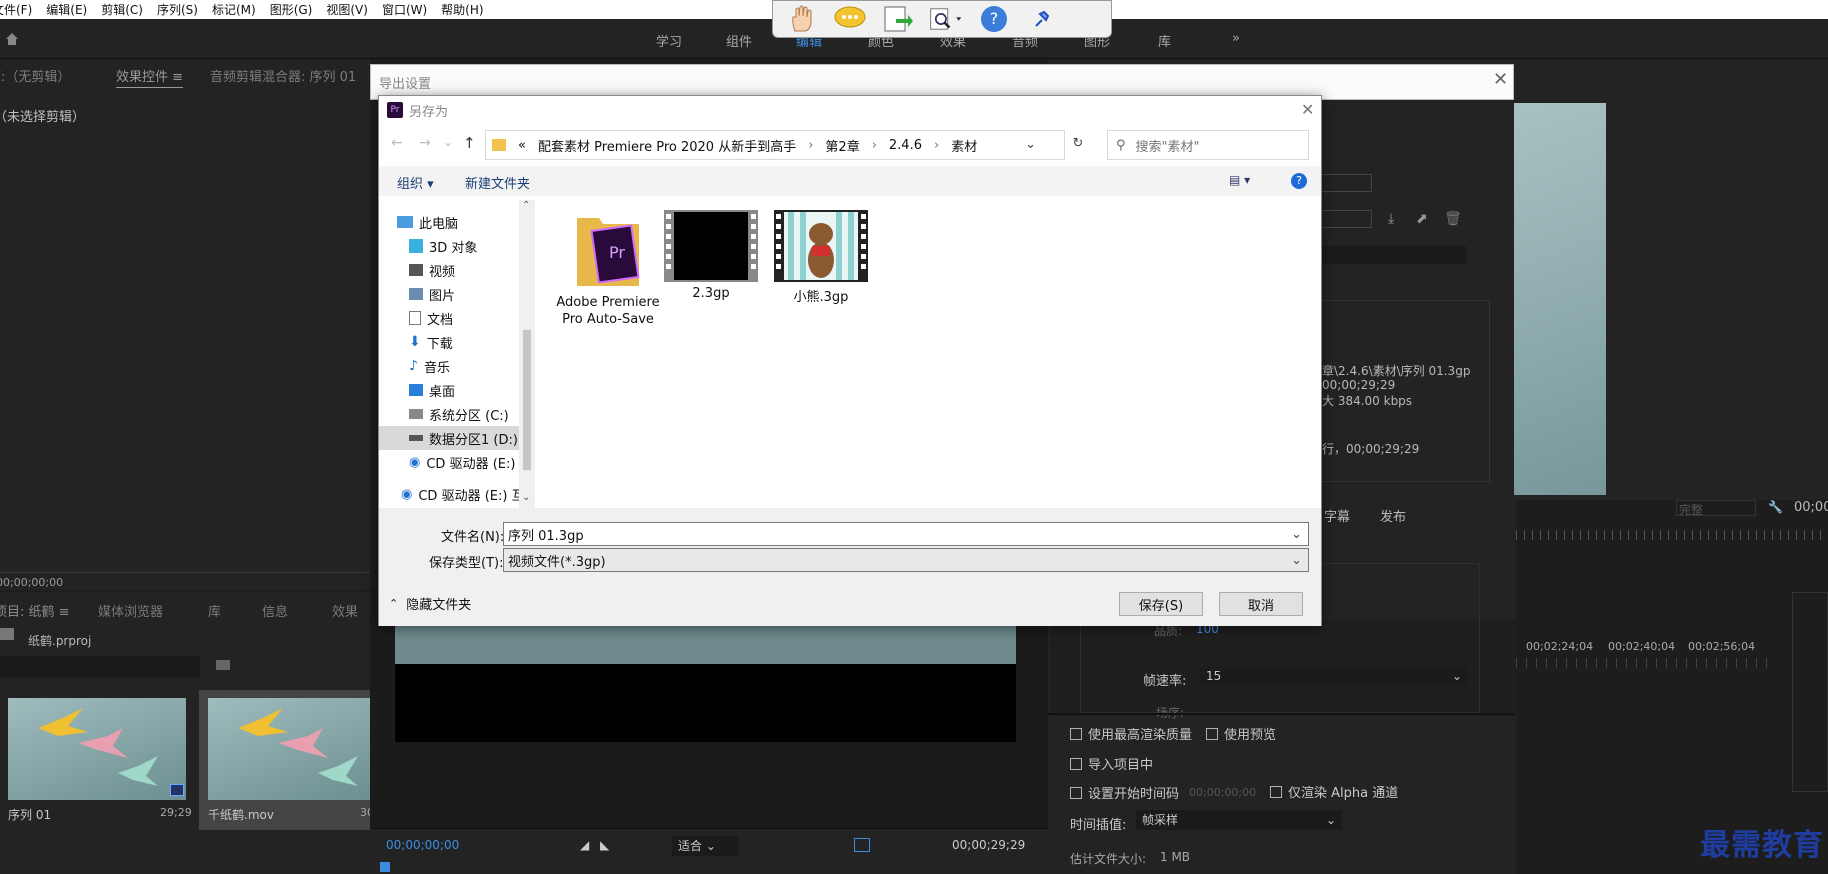  I want to click on menu-marker: 标记(M), so click(234, 9).